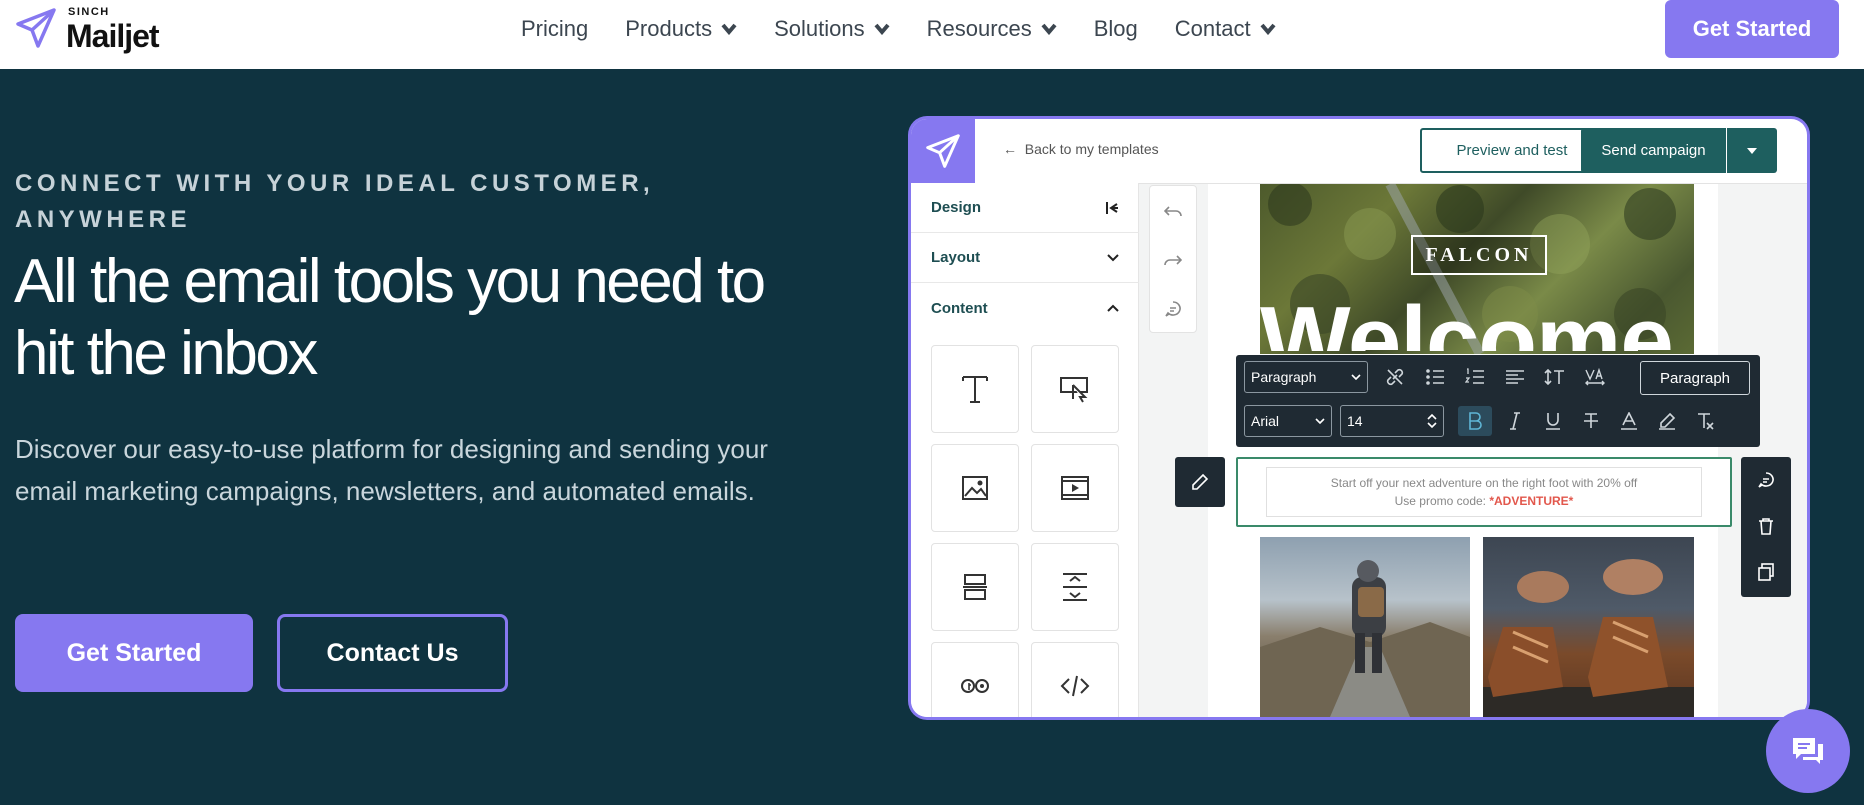 The width and height of the screenshot is (1864, 805). Describe the element at coordinates (1355, 421) in the screenshot. I see `font-size-value: 14` at that location.